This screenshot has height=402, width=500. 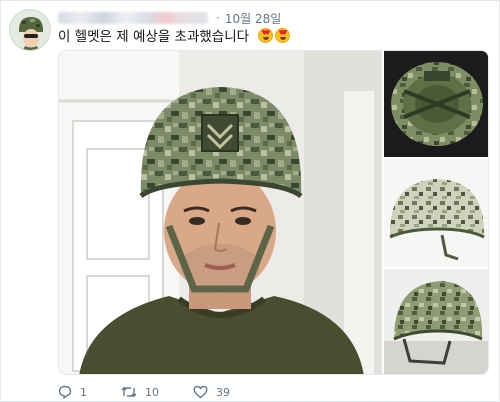 I want to click on blurred-username, so click(x=133, y=18).